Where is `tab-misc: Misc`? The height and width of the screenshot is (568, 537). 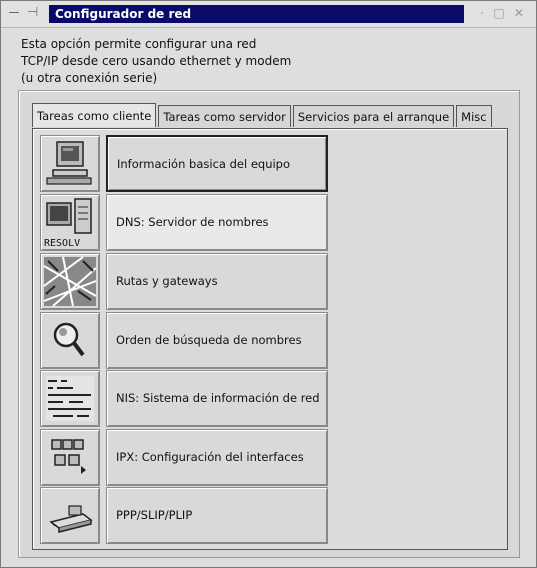
tab-misc: Misc is located at coordinates (474, 116).